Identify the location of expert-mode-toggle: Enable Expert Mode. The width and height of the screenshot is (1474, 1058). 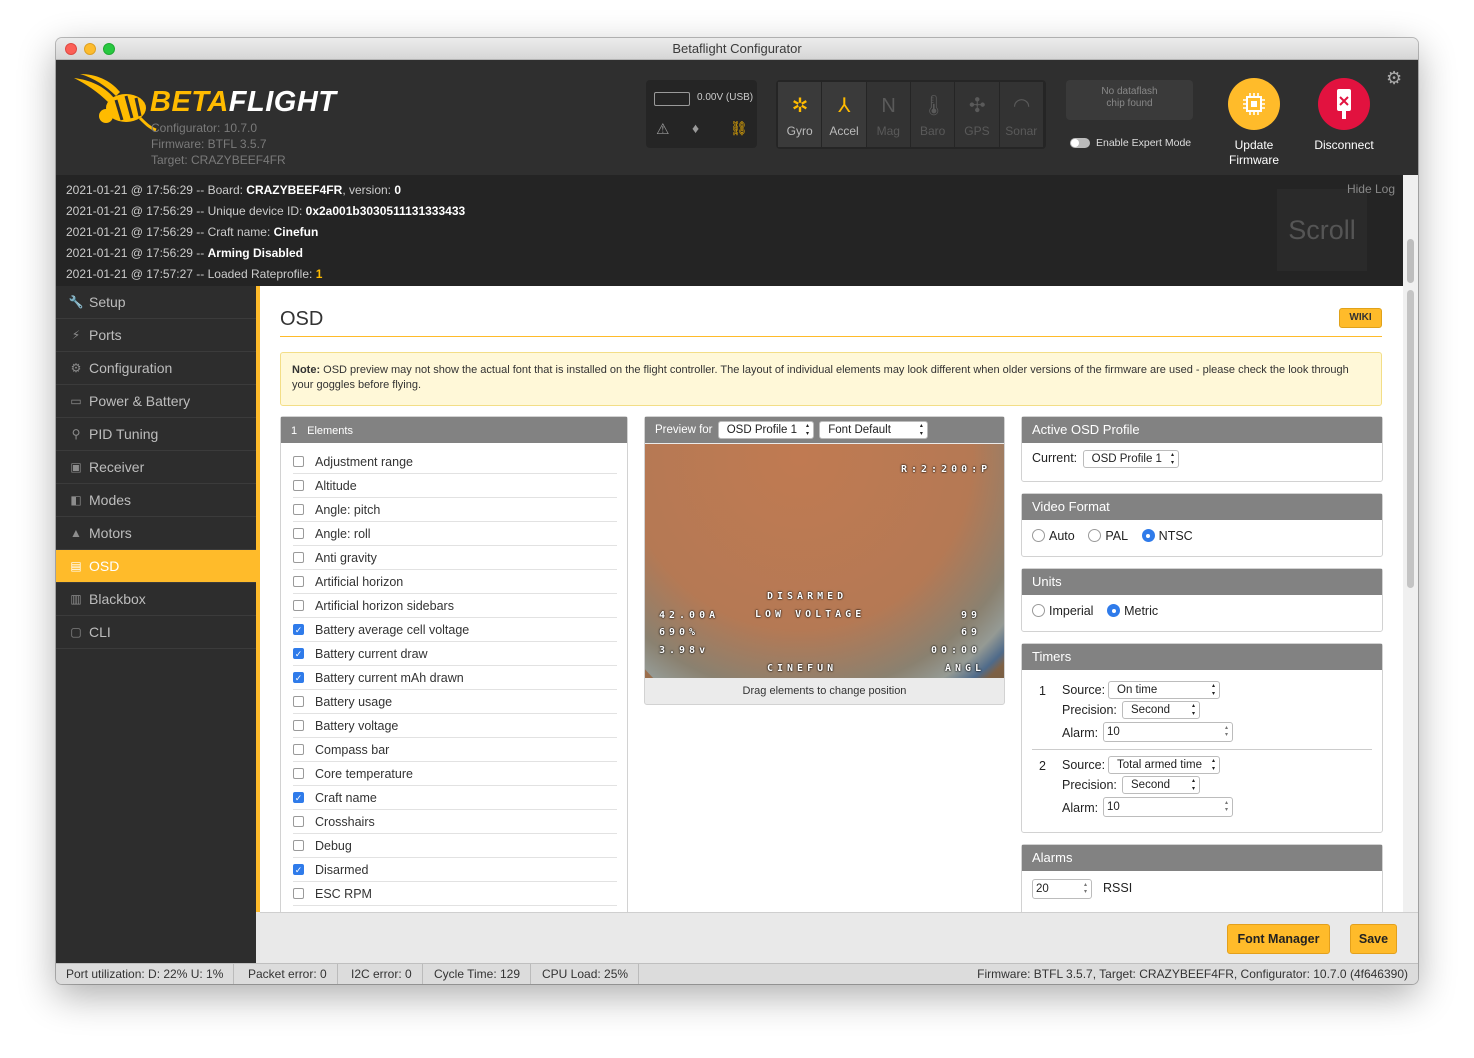
(1130, 143).